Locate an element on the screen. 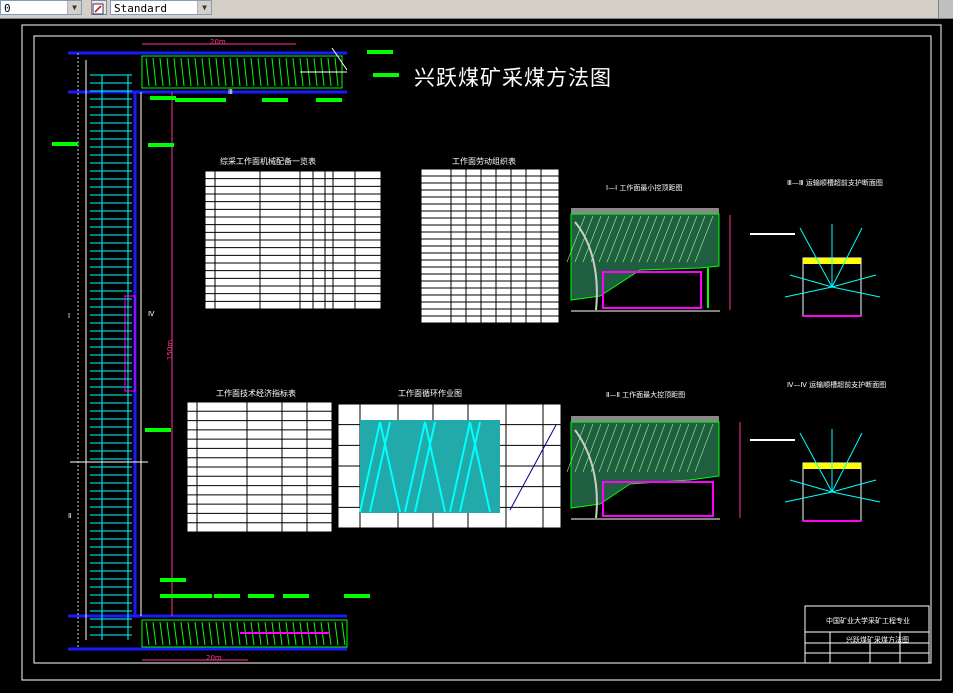 The width and height of the screenshot is (953, 693). section-III-III is located at coordinates (815, 270).